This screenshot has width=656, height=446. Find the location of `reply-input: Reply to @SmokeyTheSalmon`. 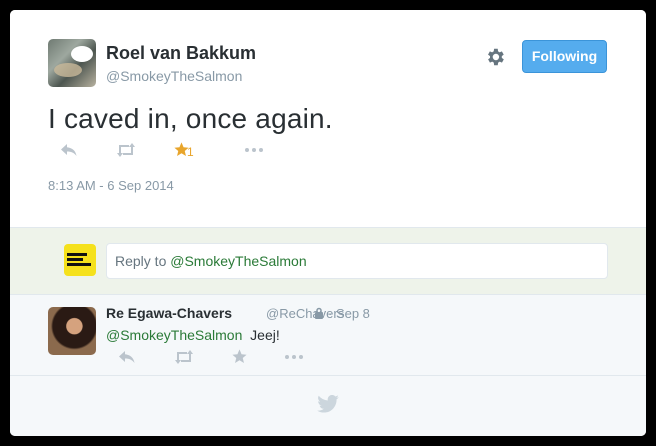

reply-input: Reply to @SmokeyTheSalmon is located at coordinates (357, 261).